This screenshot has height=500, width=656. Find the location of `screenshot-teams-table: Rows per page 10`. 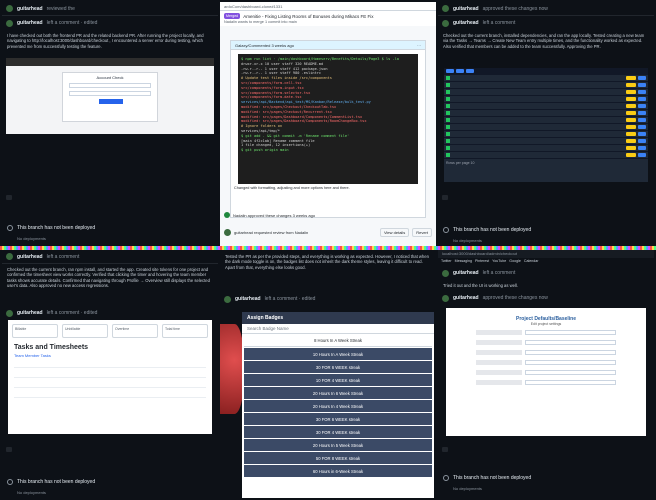

screenshot-teams-table: Rows per page 10 is located at coordinates (546, 125).